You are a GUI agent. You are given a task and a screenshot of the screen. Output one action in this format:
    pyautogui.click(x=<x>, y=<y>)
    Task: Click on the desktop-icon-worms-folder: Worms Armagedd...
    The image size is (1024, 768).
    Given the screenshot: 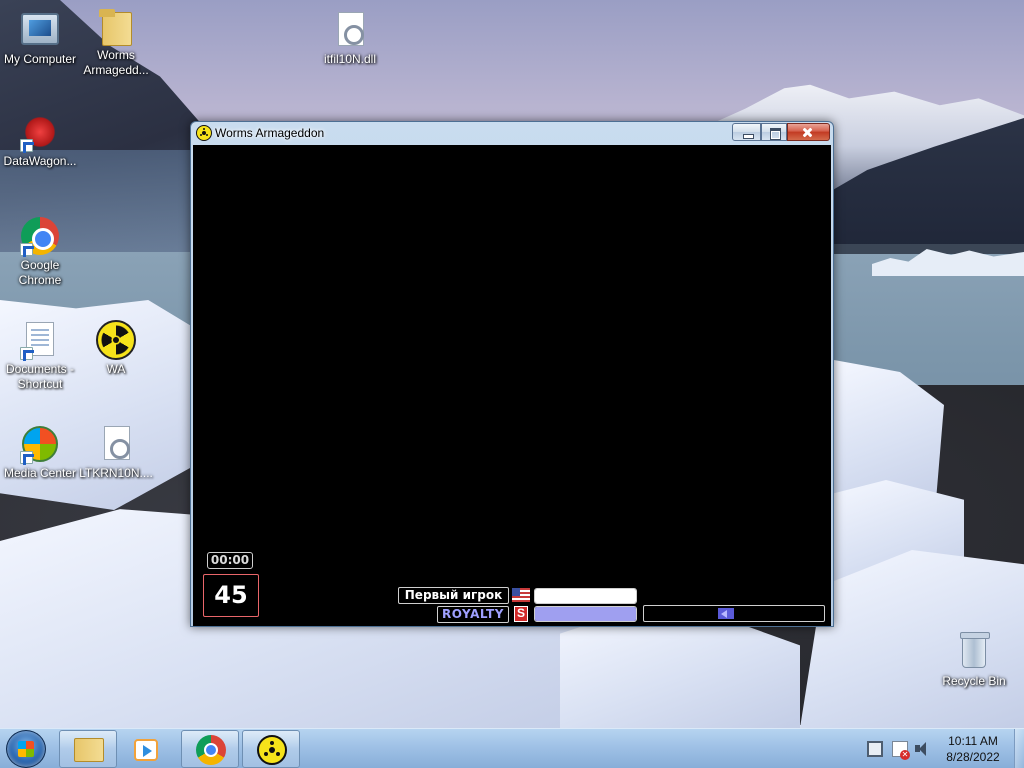 What is the action you would take?
    pyautogui.click(x=116, y=42)
    